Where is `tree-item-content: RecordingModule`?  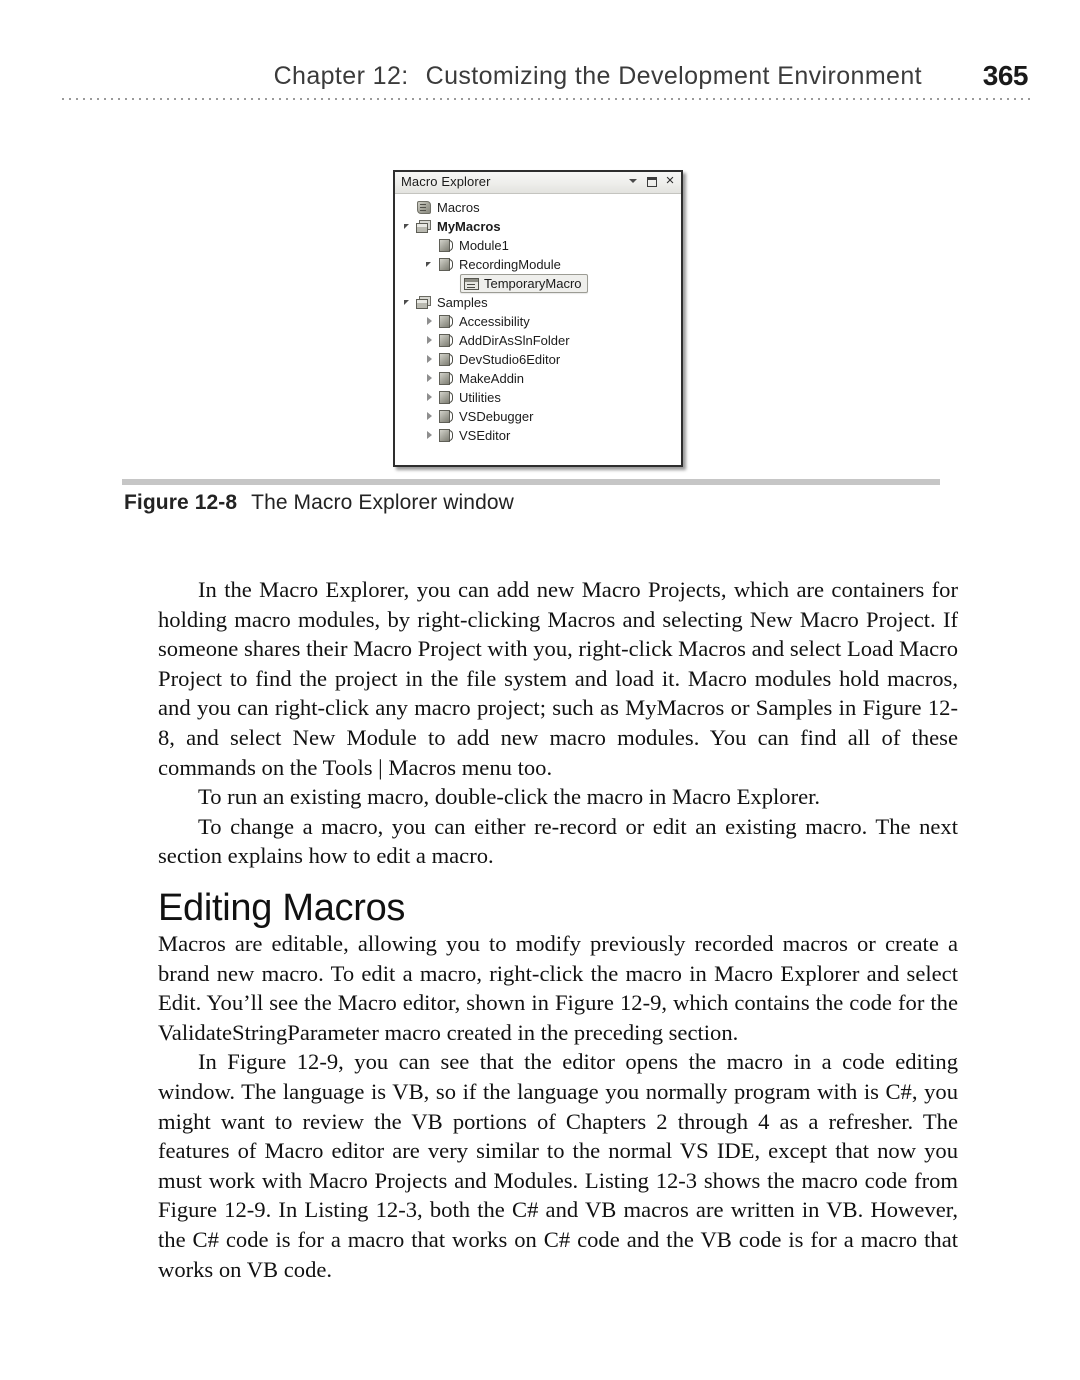
tree-item-content: RecordingModule is located at coordinates (499, 264).